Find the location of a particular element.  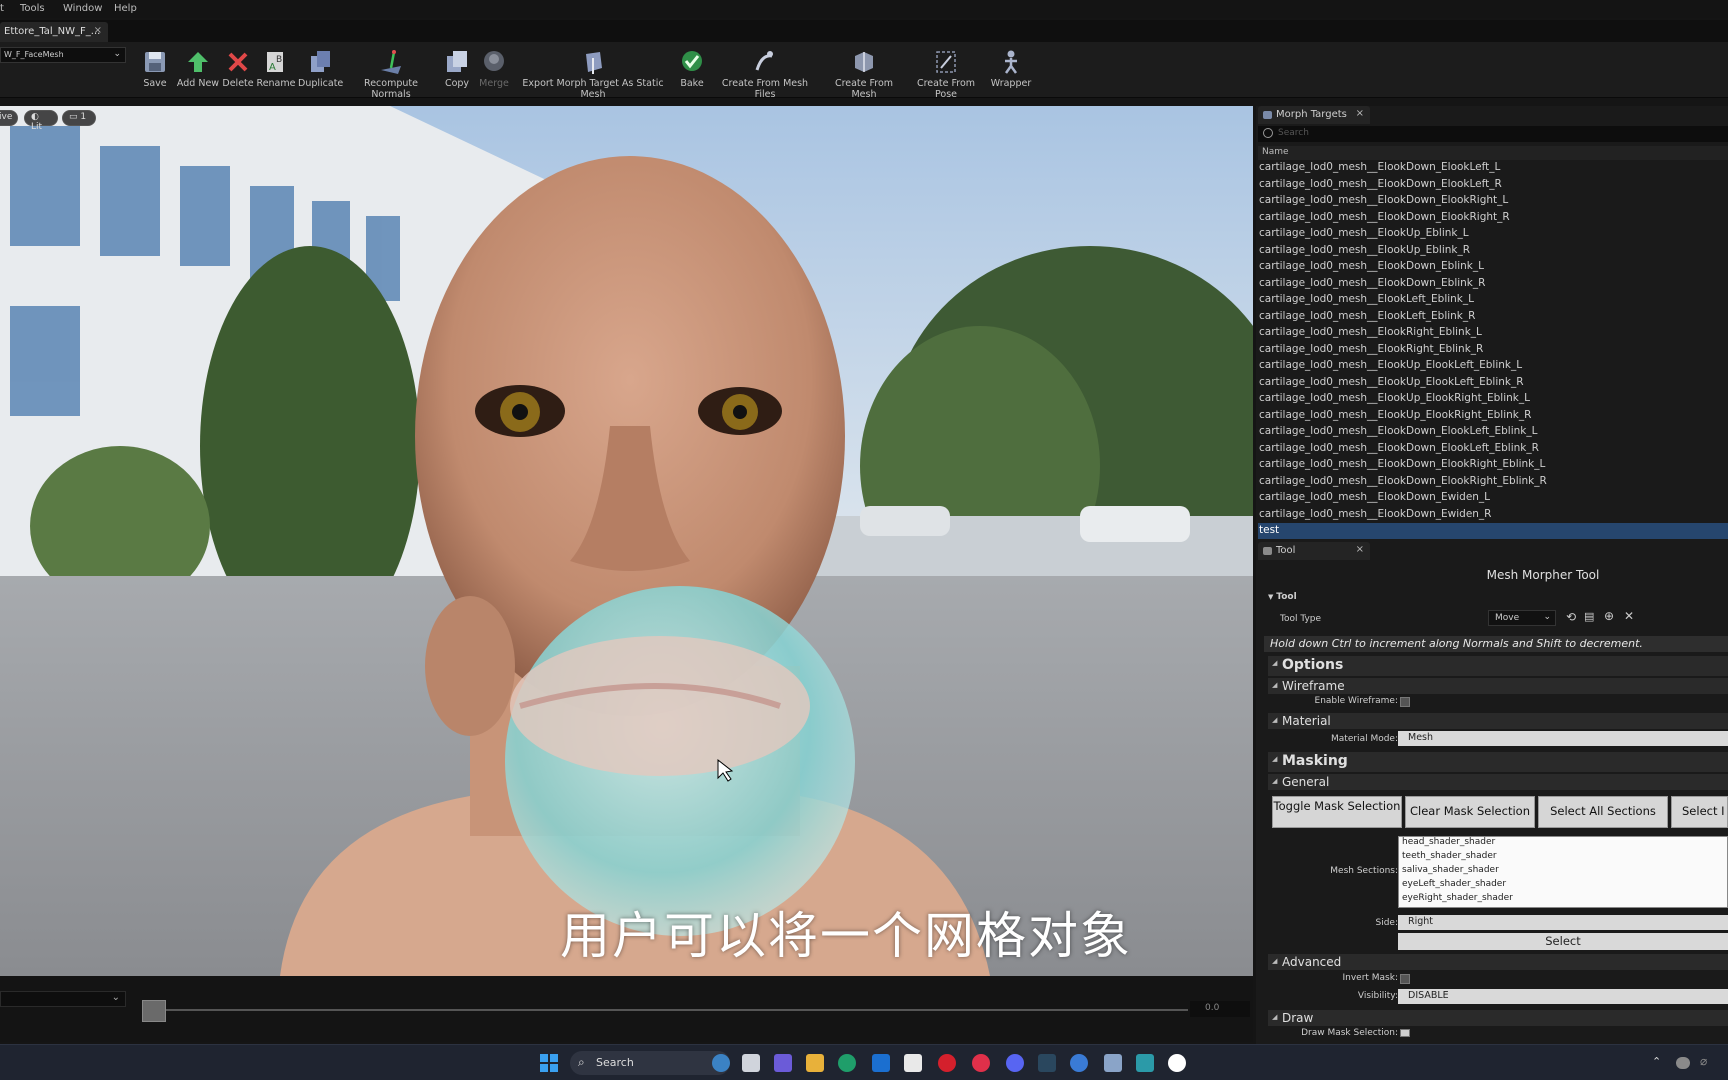

add-icon: ⊕ is located at coordinates (1609, 616).